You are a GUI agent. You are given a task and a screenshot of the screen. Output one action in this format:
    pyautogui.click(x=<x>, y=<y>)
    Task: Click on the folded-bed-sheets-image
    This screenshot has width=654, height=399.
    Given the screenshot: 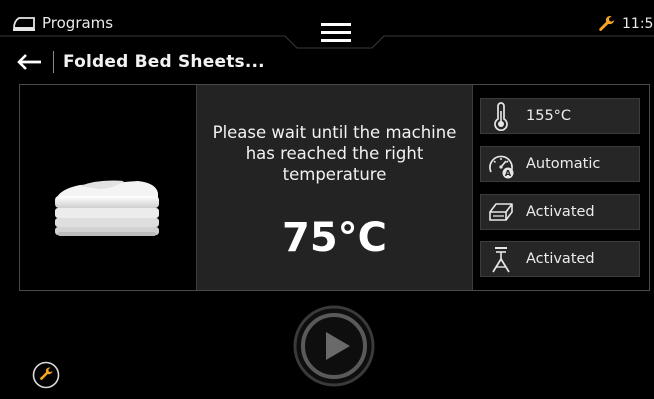 What is the action you would take?
    pyautogui.click(x=107, y=208)
    